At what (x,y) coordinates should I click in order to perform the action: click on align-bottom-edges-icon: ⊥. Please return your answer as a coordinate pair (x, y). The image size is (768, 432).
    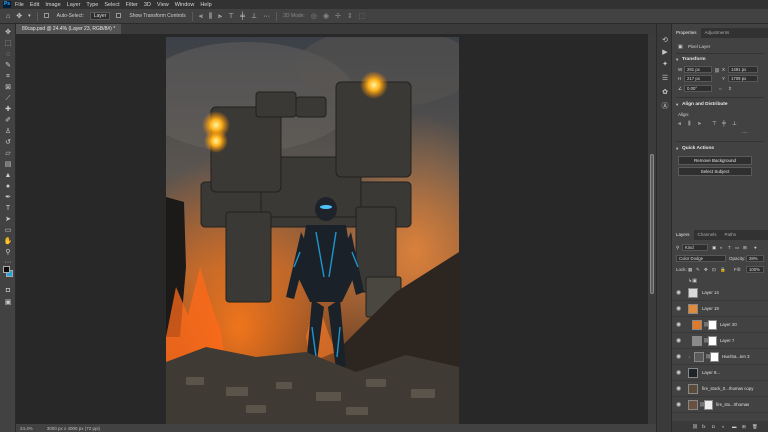
    Looking at the image, I should click on (734, 124).